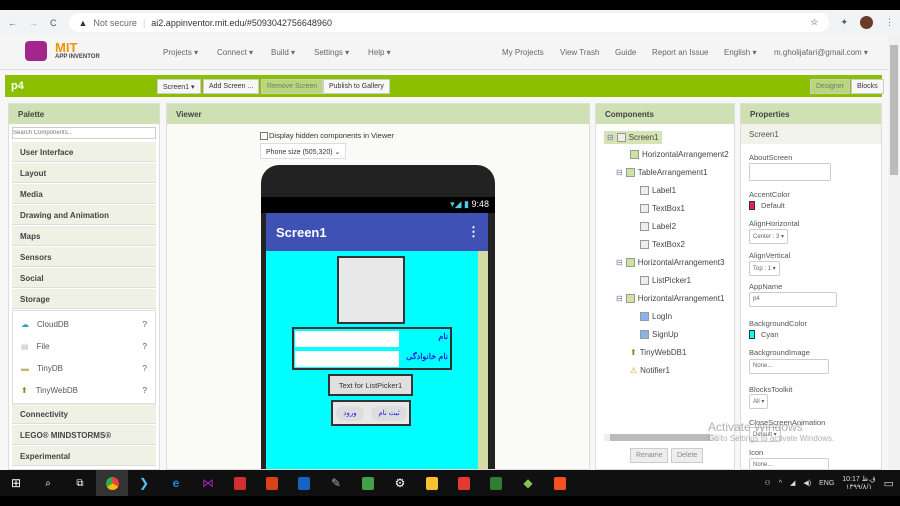 Image resolution: width=900 pixels, height=506 pixels. Describe the element at coordinates (16, 483) in the screenshot. I see `windows-start-icon: ⊞` at that location.